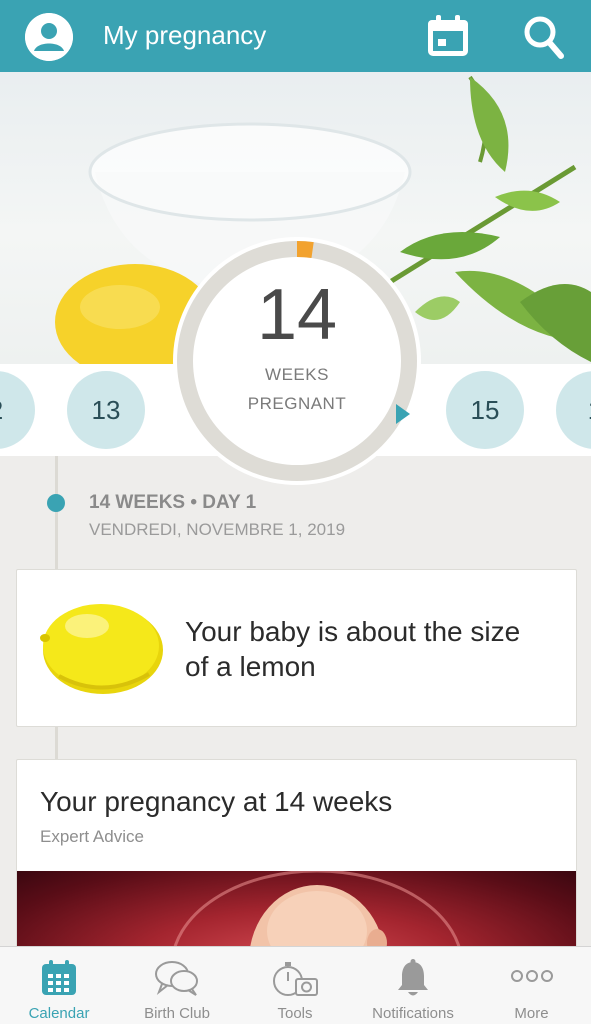  I want to click on week-chip-prev-2: 2, so click(17, 410).